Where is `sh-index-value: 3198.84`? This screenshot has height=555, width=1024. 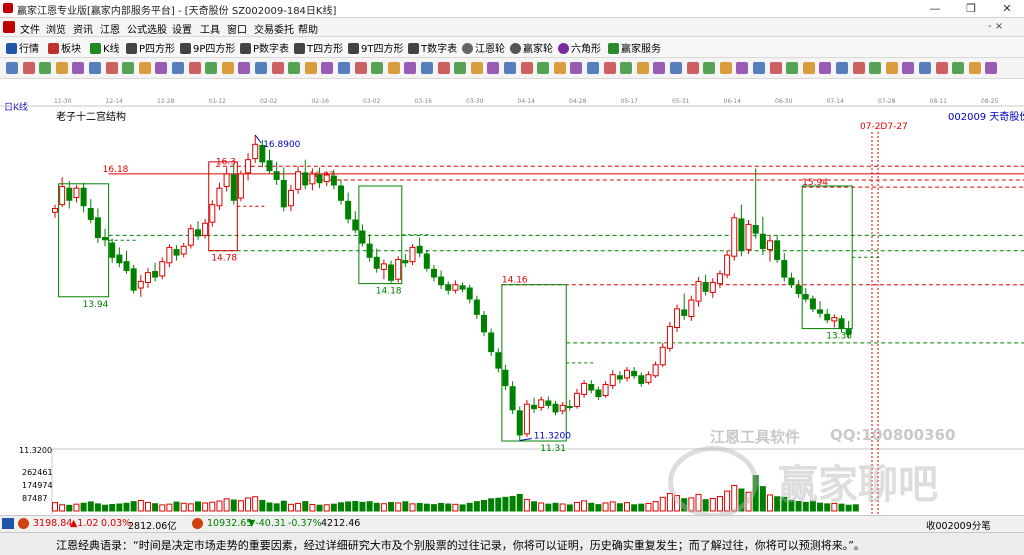 sh-index-value: 3198.84 is located at coordinates (53, 523).